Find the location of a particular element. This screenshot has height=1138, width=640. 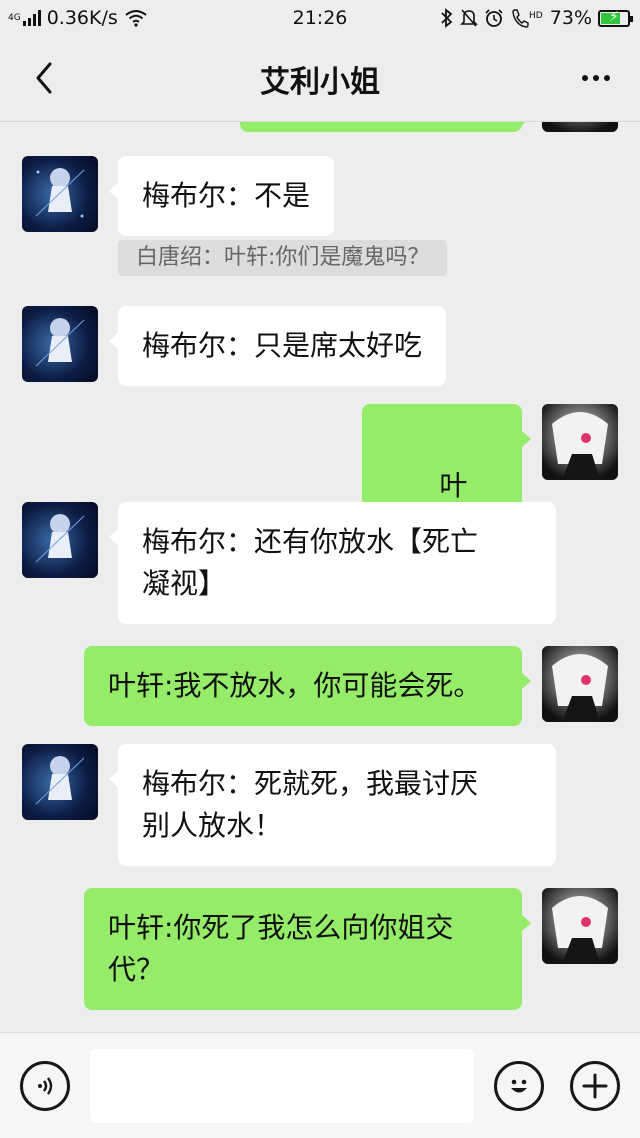

back-button is located at coordinates (44, 78).